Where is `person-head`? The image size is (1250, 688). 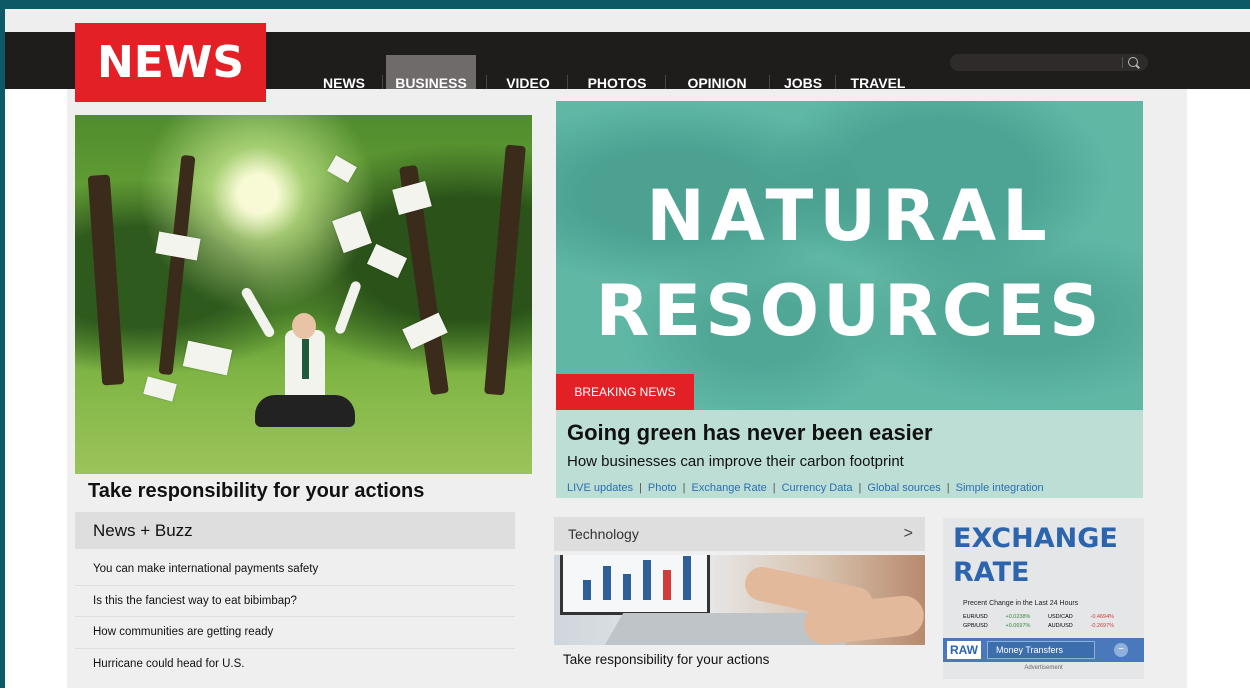 person-head is located at coordinates (304, 326).